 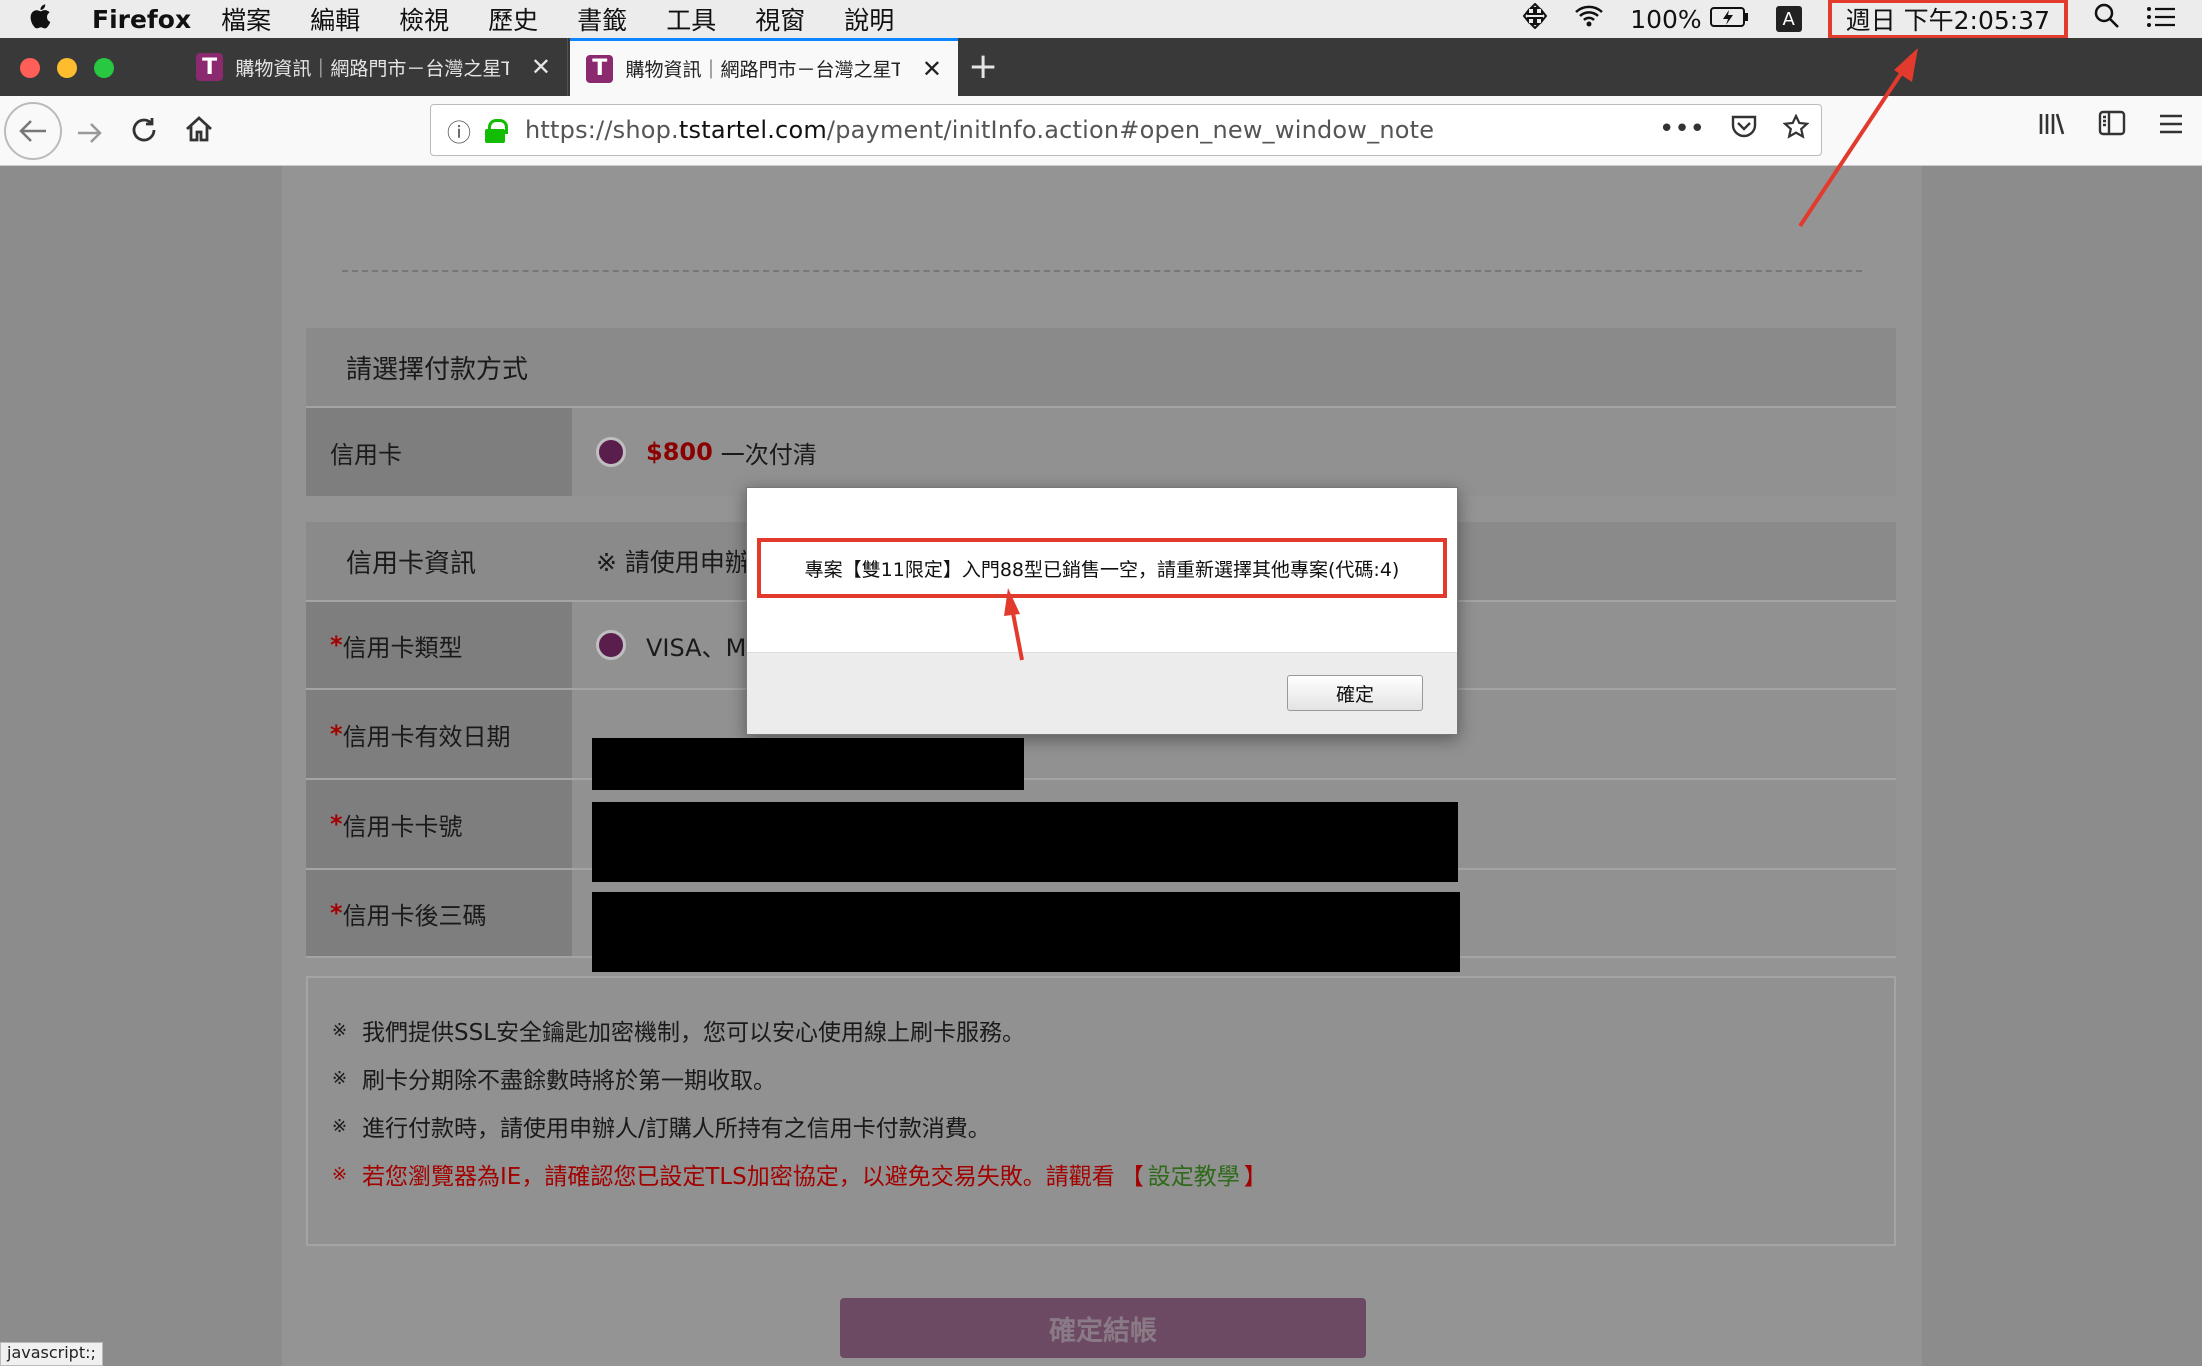 I want to click on payment-option-text: 一次付清, so click(x=768, y=454).